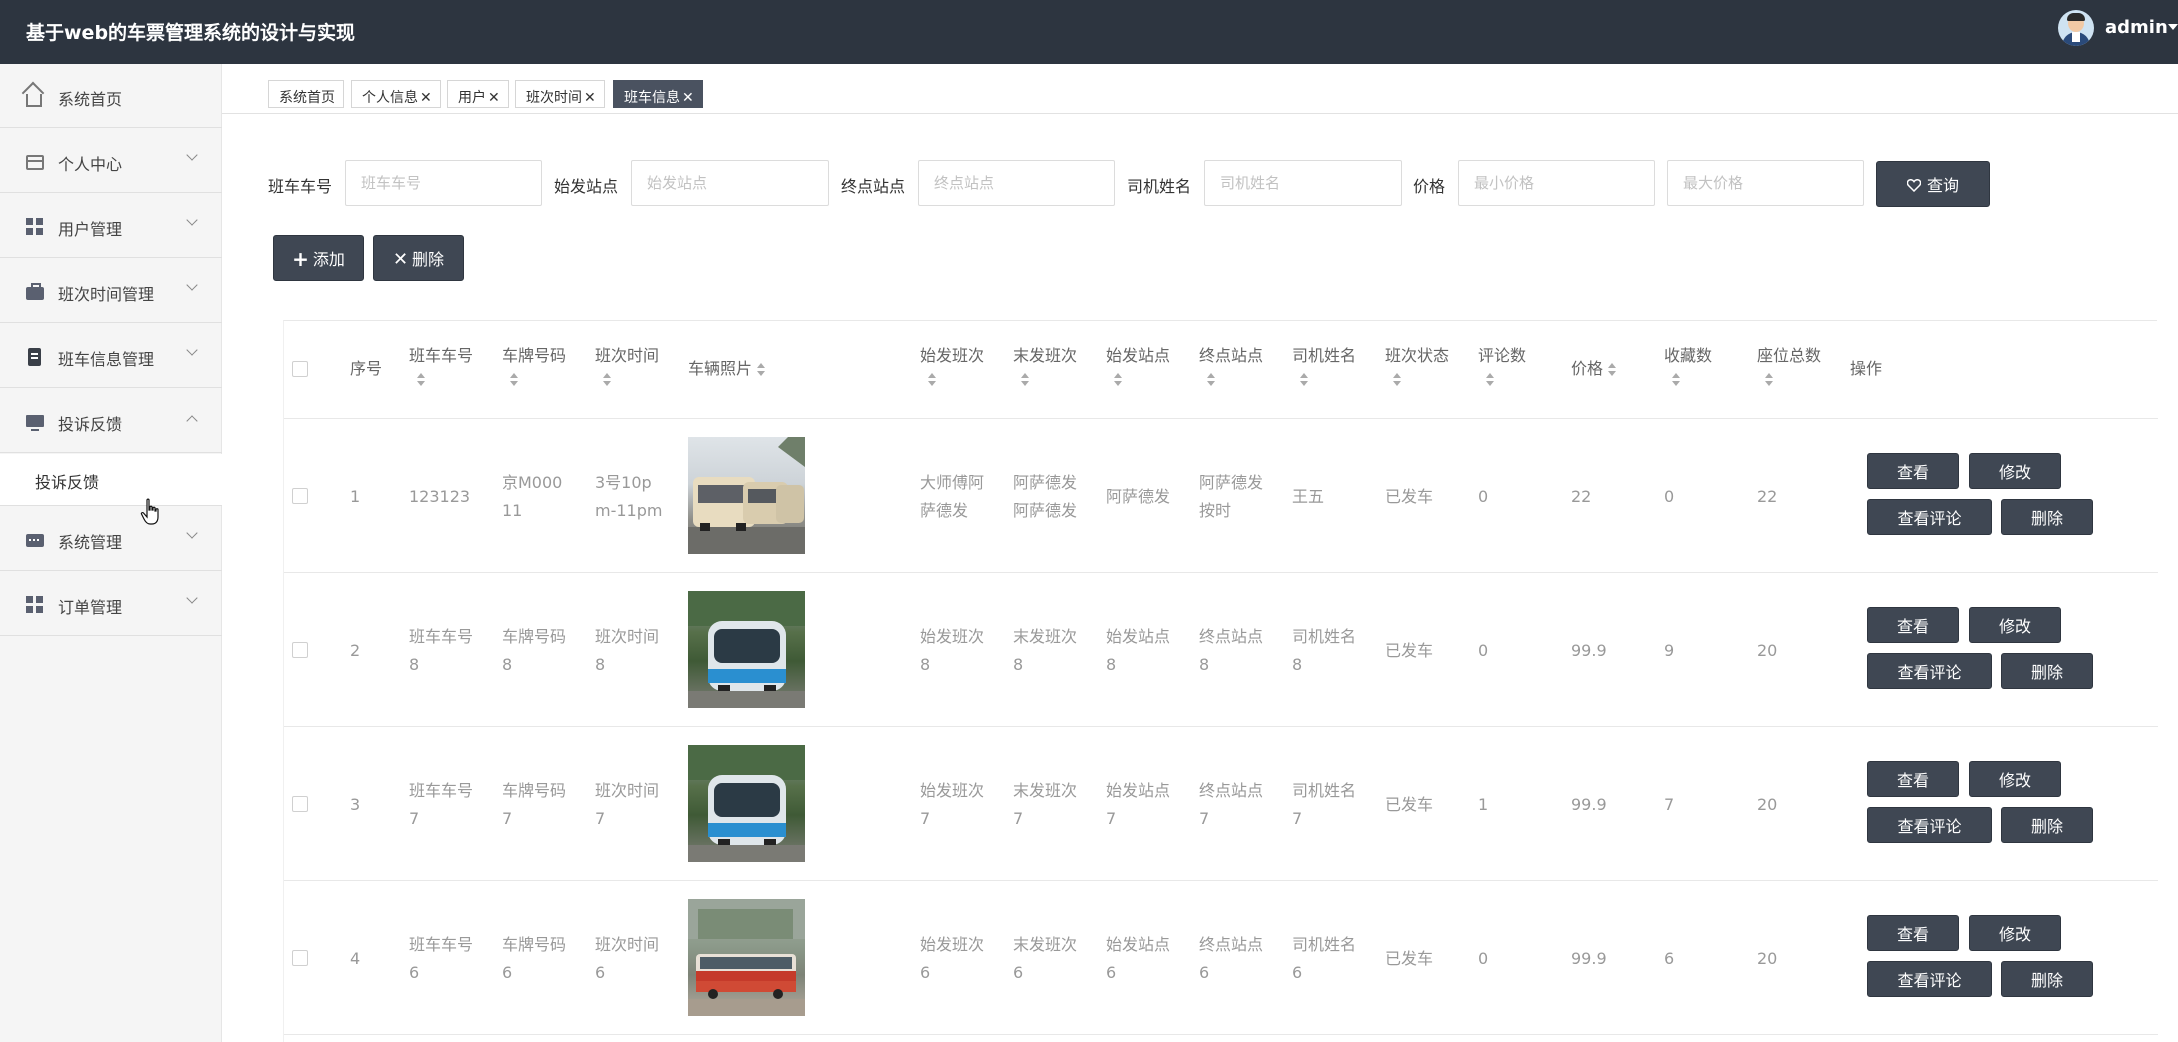  I want to click on add-button: + 添加, so click(318, 258).